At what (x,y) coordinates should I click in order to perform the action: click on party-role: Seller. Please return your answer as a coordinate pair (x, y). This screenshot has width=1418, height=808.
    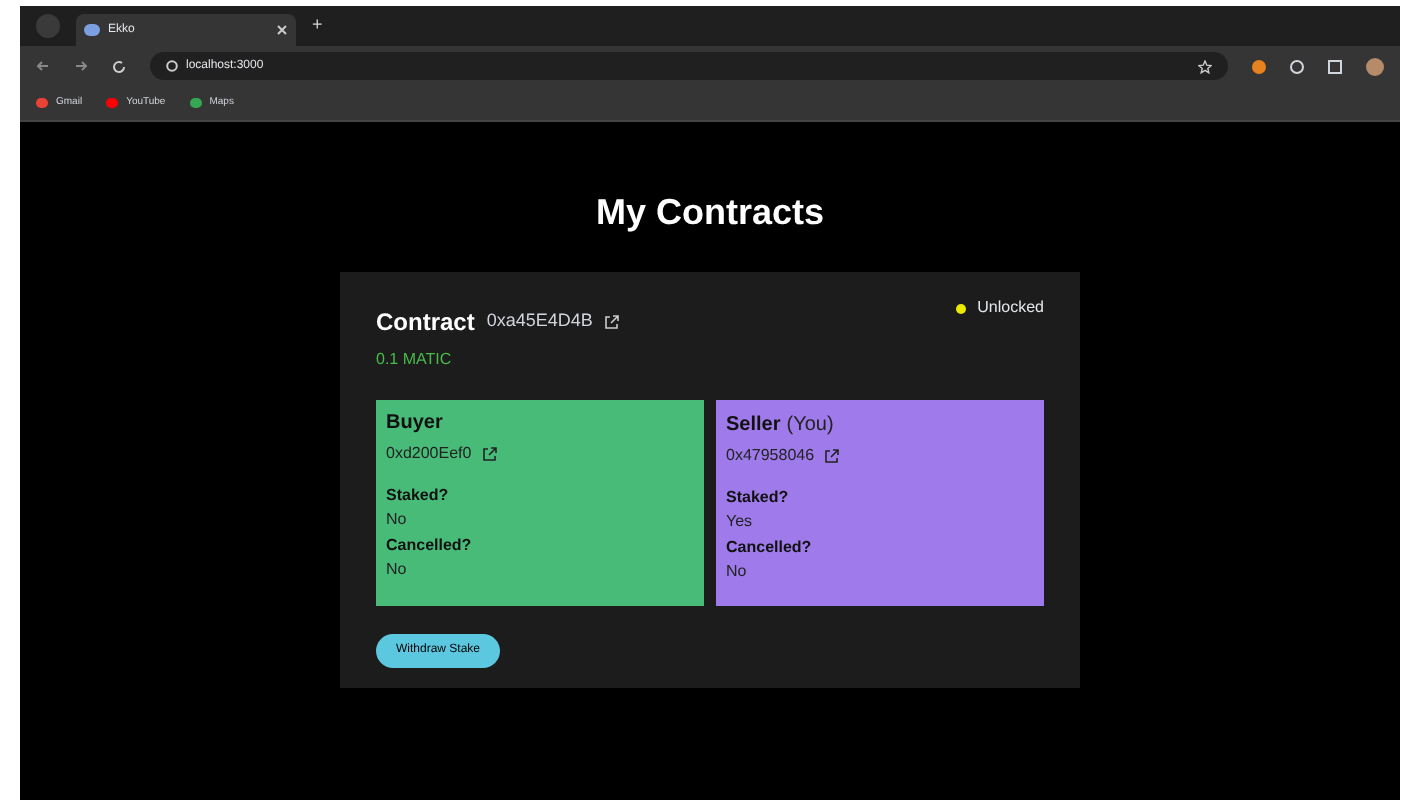
    Looking at the image, I should click on (753, 426).